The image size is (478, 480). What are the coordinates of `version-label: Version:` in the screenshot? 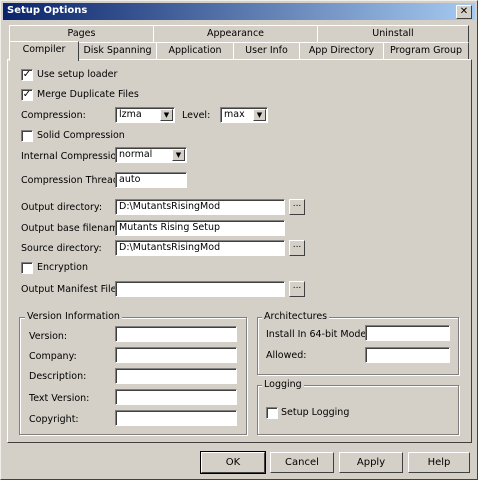 It's located at (48, 336).